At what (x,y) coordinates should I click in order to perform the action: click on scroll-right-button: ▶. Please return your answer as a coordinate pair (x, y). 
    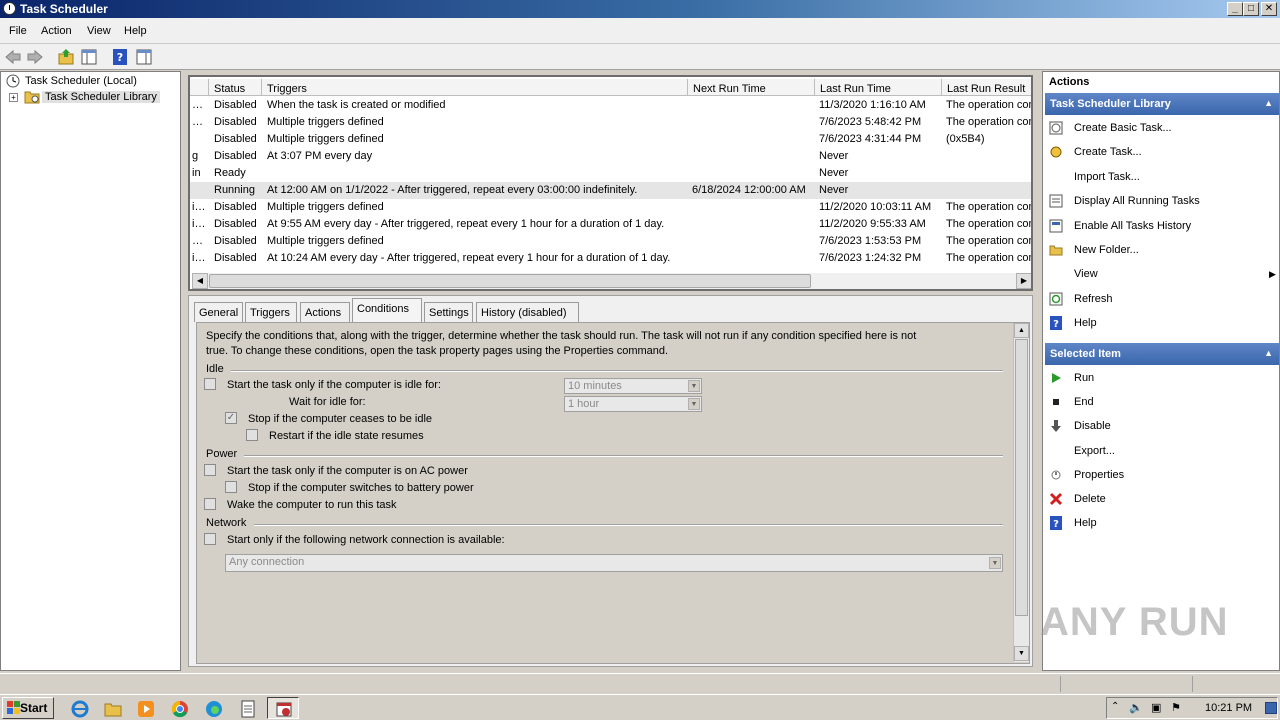
    Looking at the image, I should click on (1023, 281).